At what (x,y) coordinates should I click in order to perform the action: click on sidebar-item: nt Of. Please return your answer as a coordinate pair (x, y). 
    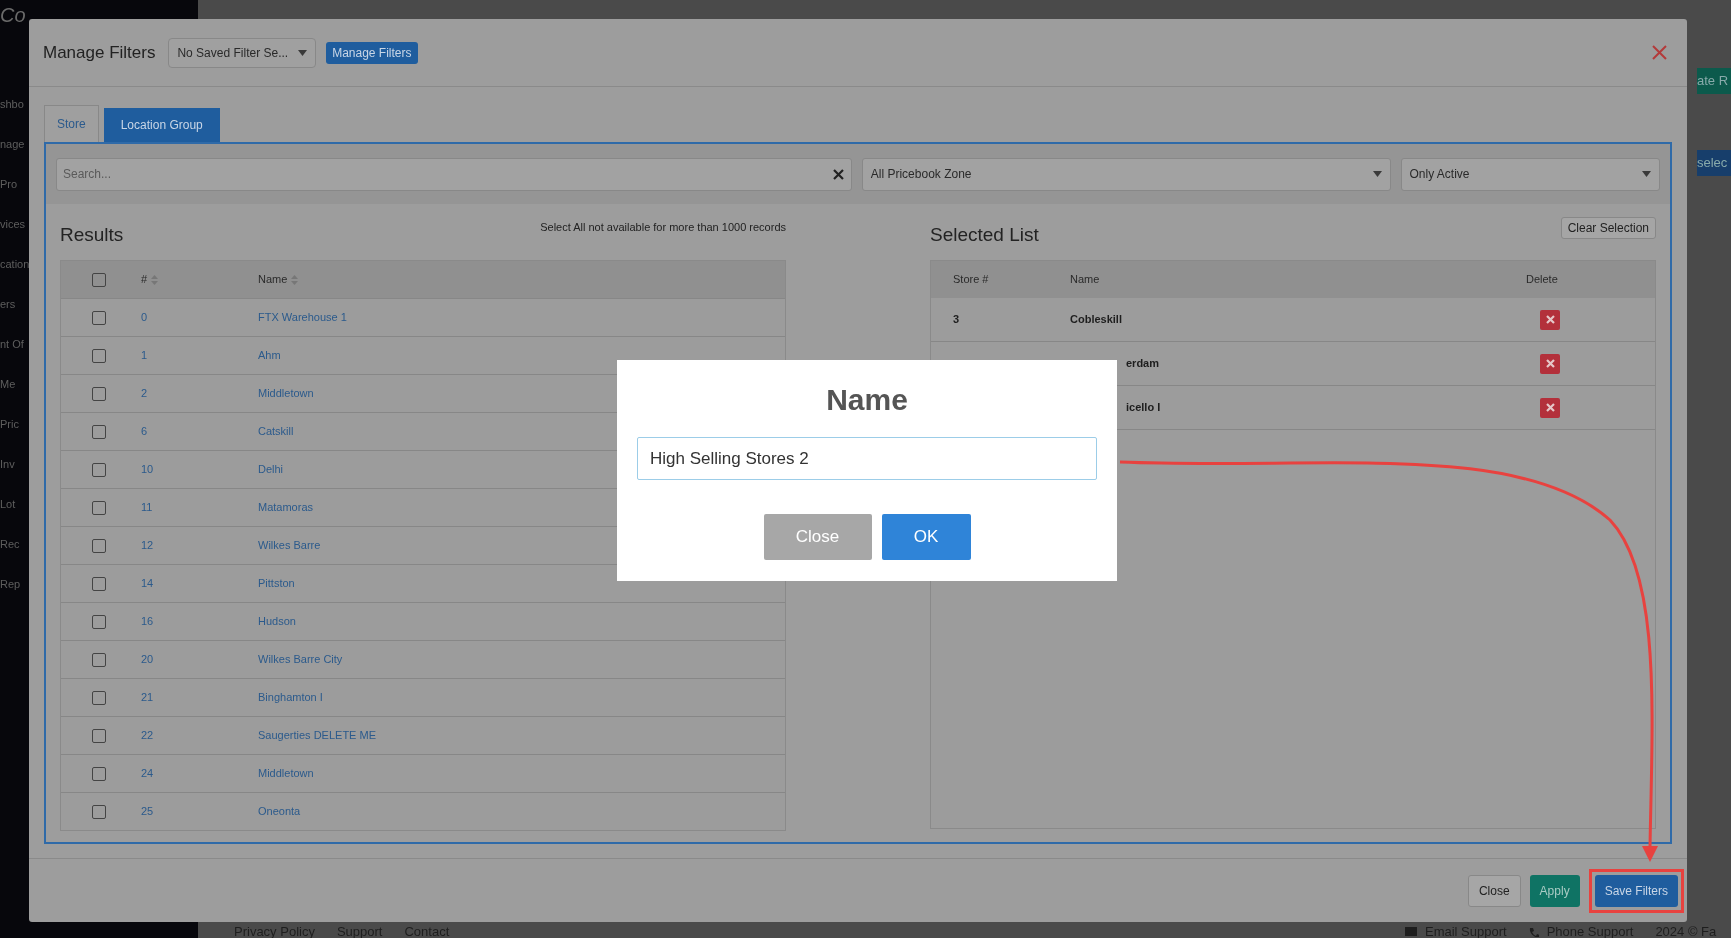
    Looking at the image, I should click on (12, 344).